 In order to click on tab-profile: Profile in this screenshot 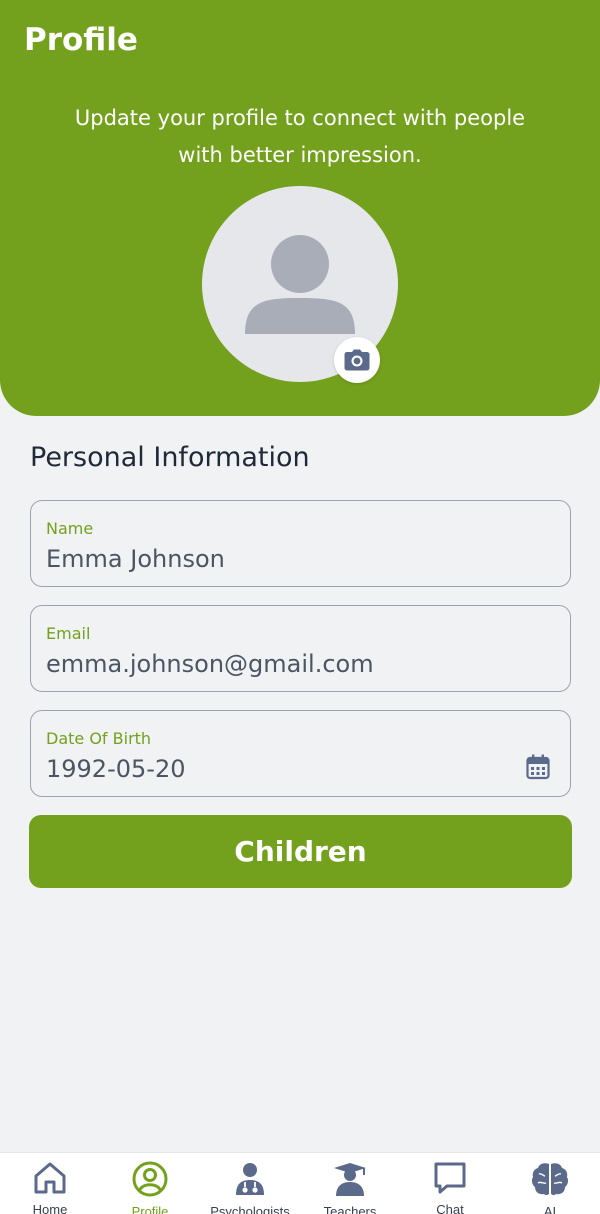, I will do `click(150, 1183)`.